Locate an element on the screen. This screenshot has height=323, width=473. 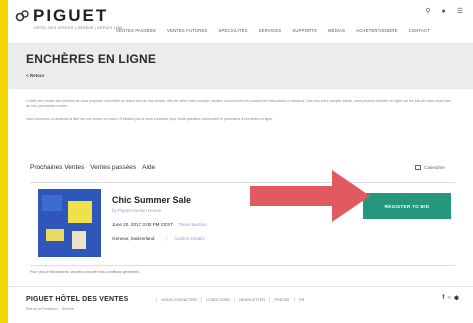
sale-thumbnail is located at coordinates (69, 223).